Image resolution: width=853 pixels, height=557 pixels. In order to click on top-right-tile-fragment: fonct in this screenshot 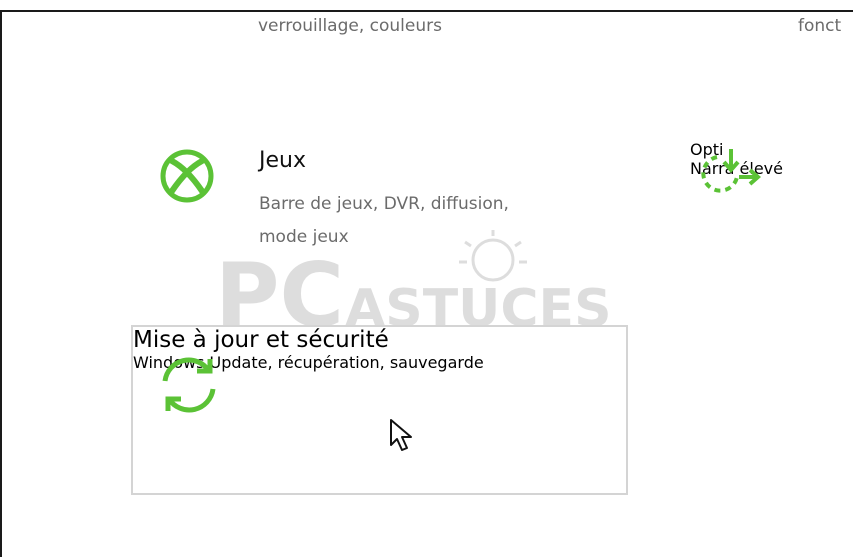, I will do `click(825, 26)`.